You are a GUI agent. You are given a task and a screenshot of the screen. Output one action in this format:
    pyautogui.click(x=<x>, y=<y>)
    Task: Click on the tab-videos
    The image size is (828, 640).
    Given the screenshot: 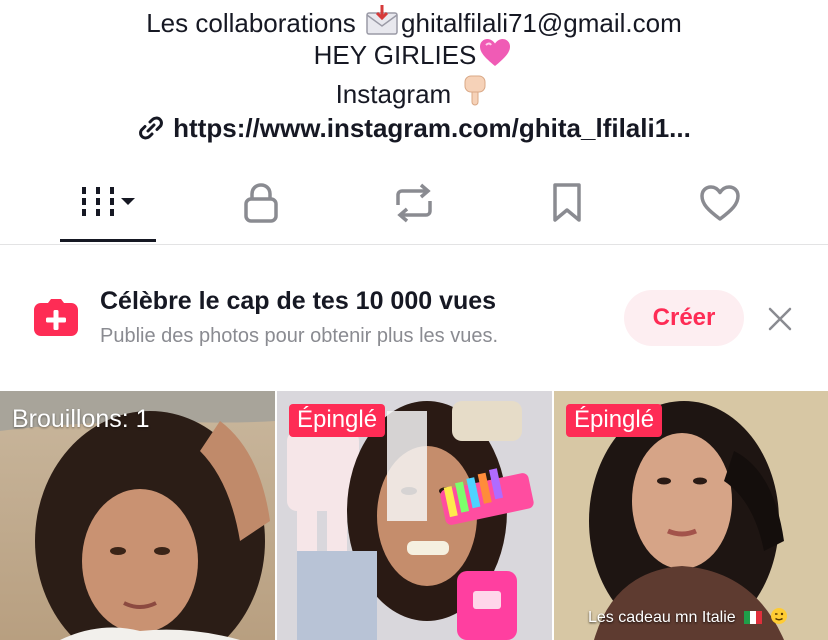 What is the action you would take?
    pyautogui.click(x=108, y=205)
    